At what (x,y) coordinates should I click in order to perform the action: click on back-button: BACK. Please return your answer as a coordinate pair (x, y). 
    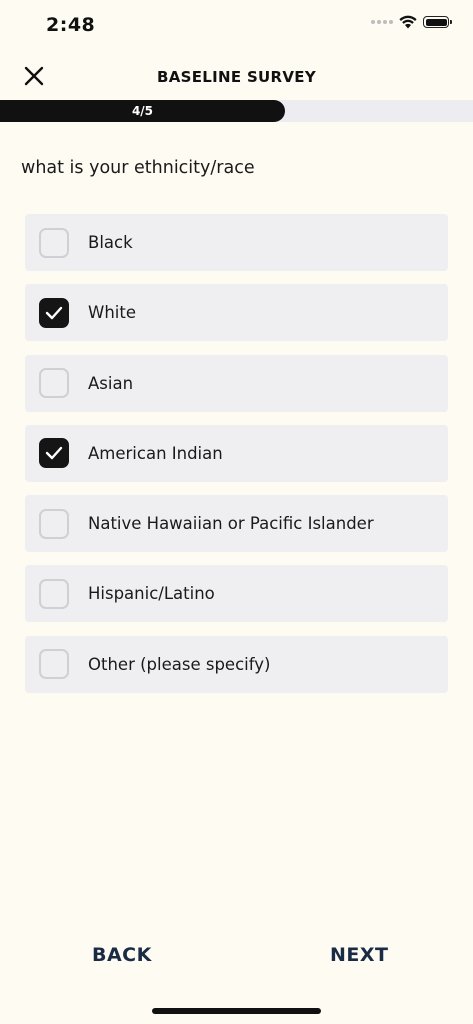
    Looking at the image, I should click on (122, 955).